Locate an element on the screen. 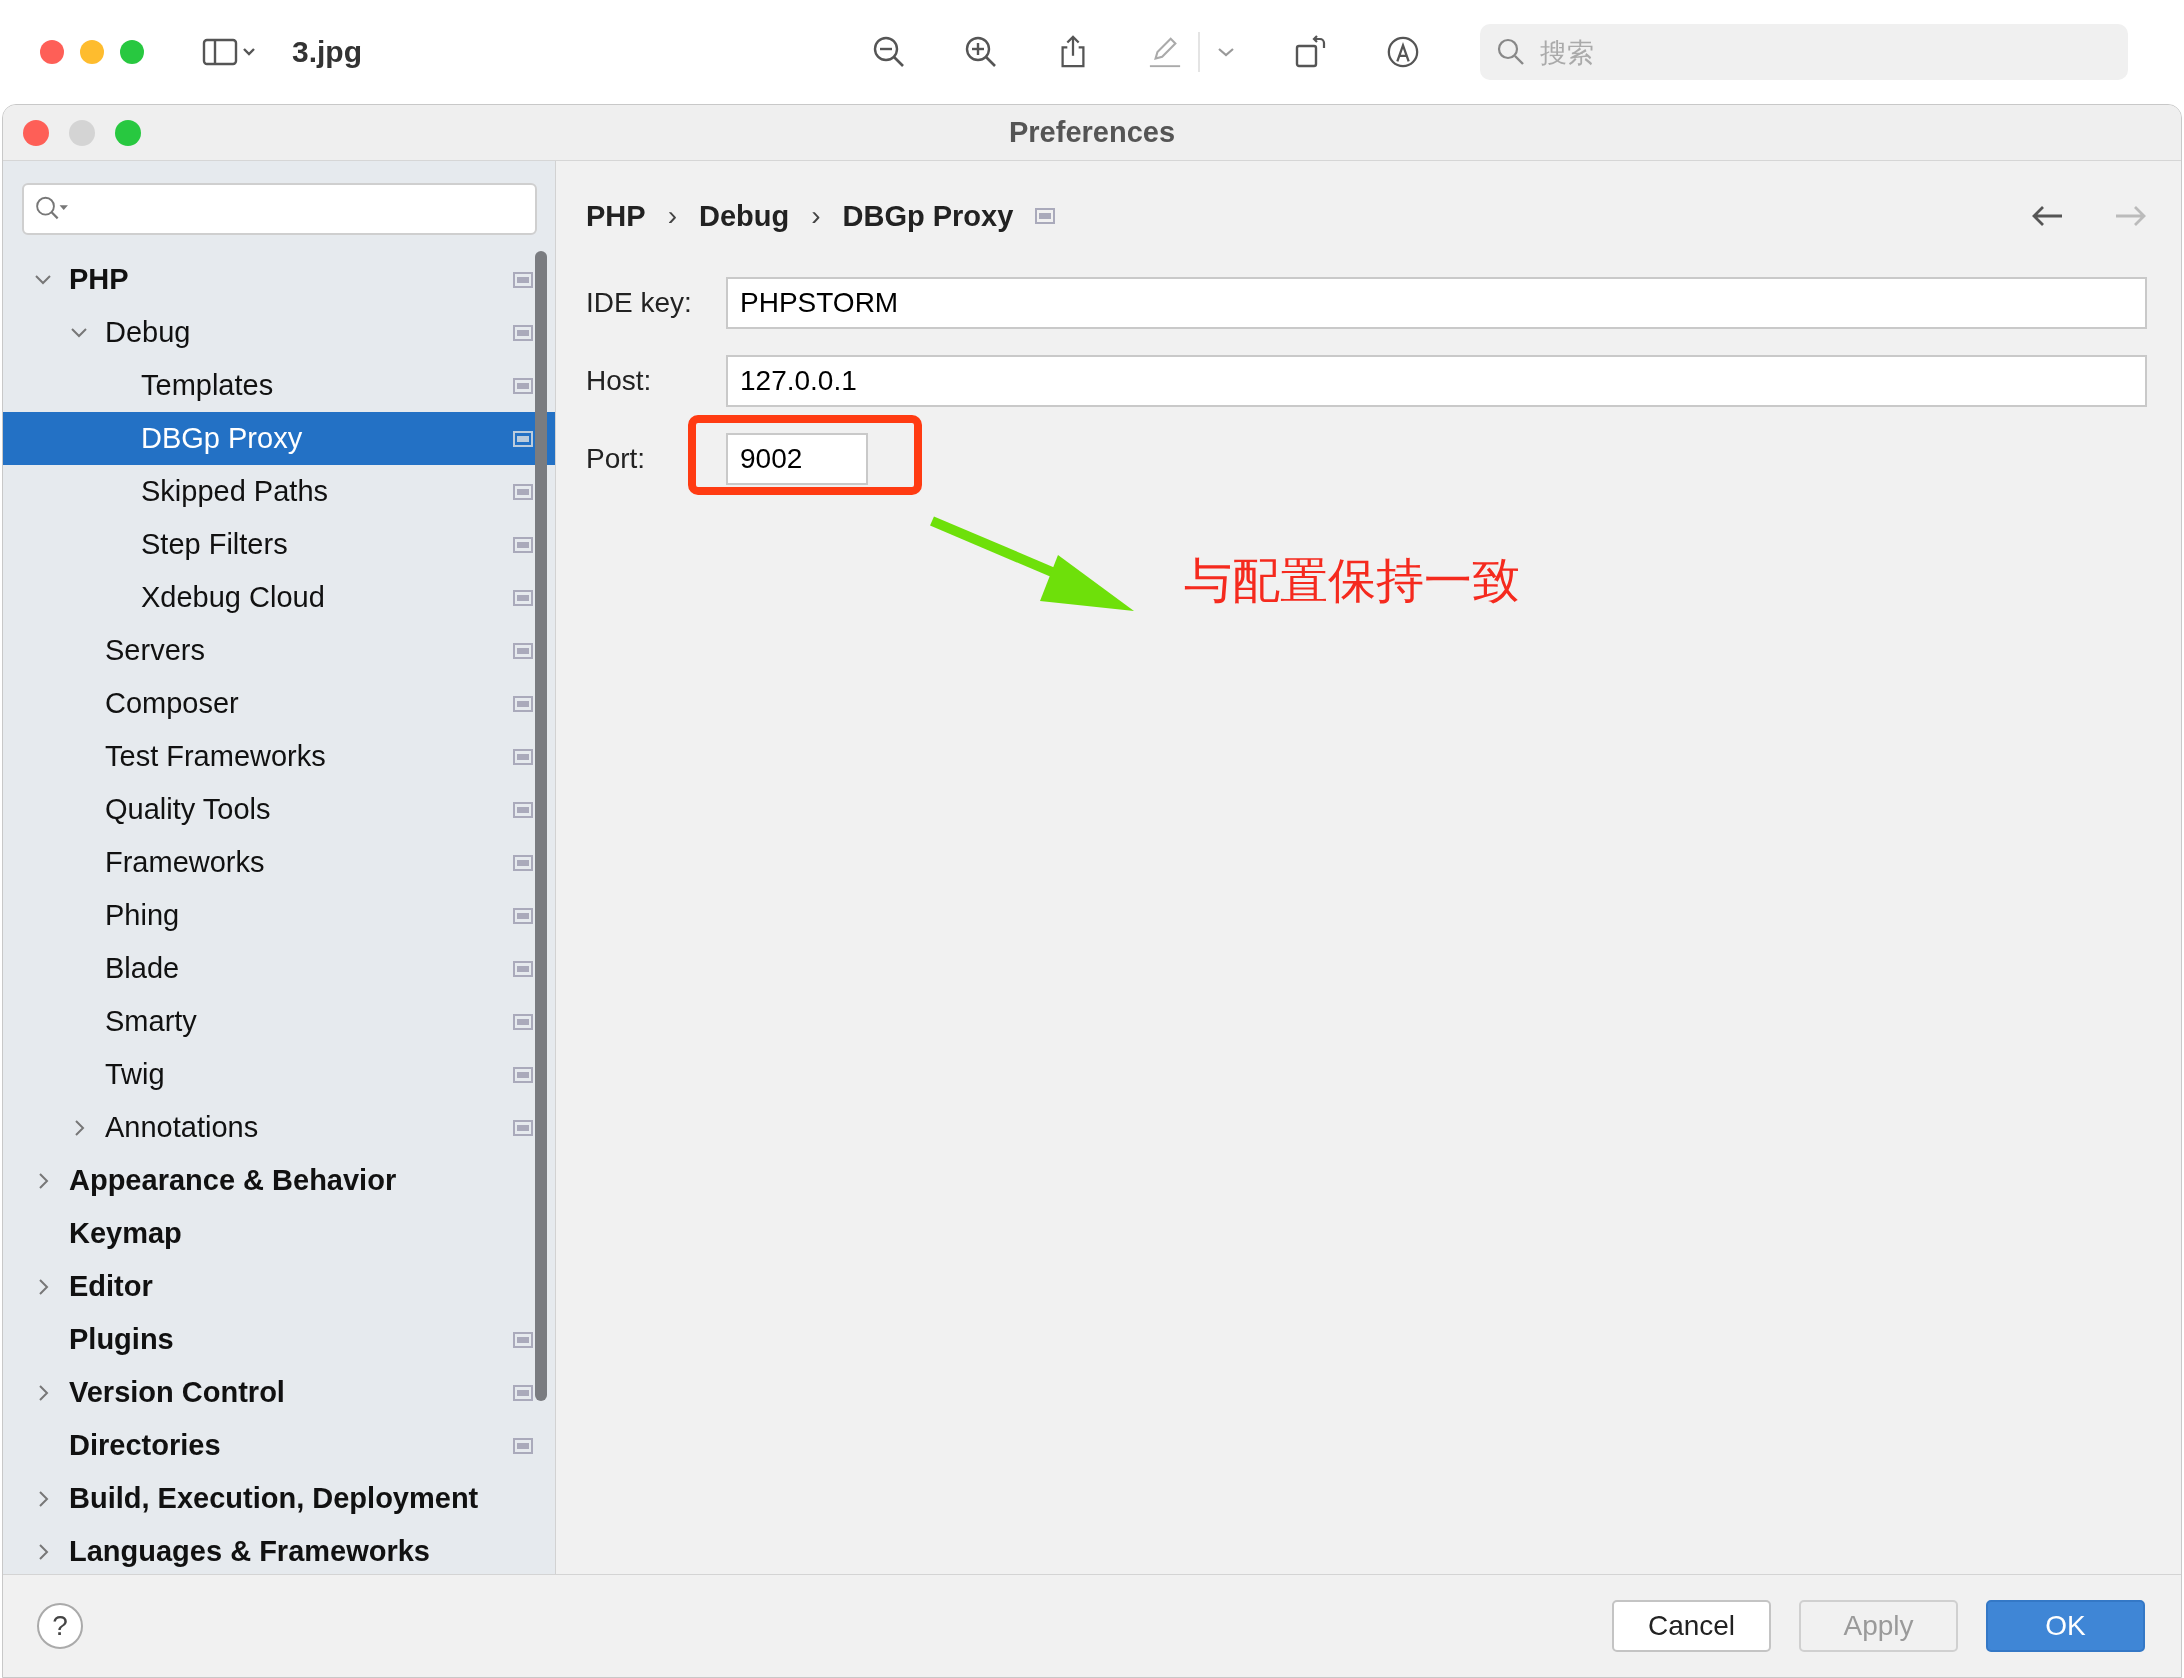 The width and height of the screenshot is (2184, 1678). field-label: IDE key: is located at coordinates (639, 303).